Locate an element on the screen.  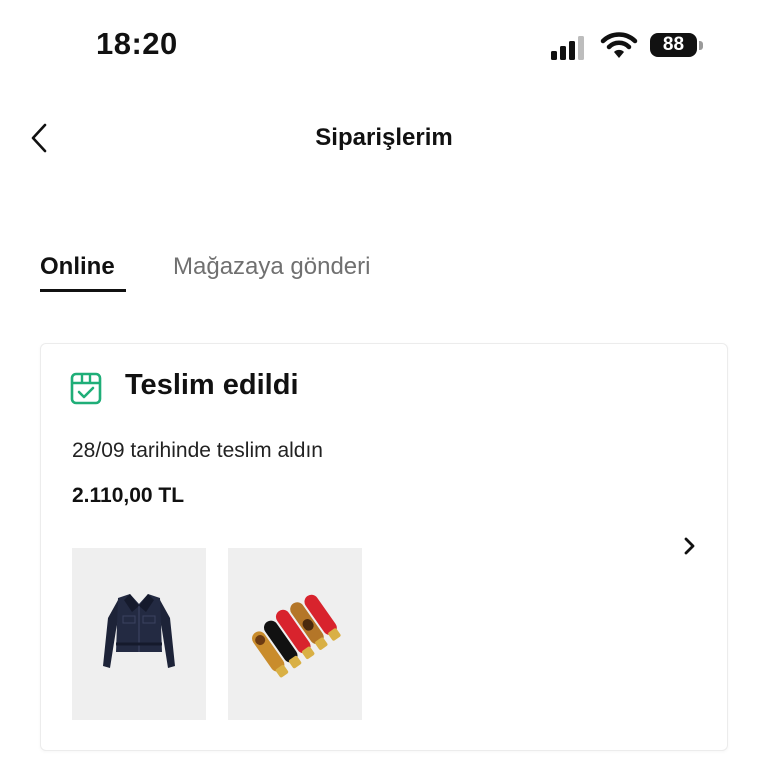
status-time: 18:20 is located at coordinates (137, 43).